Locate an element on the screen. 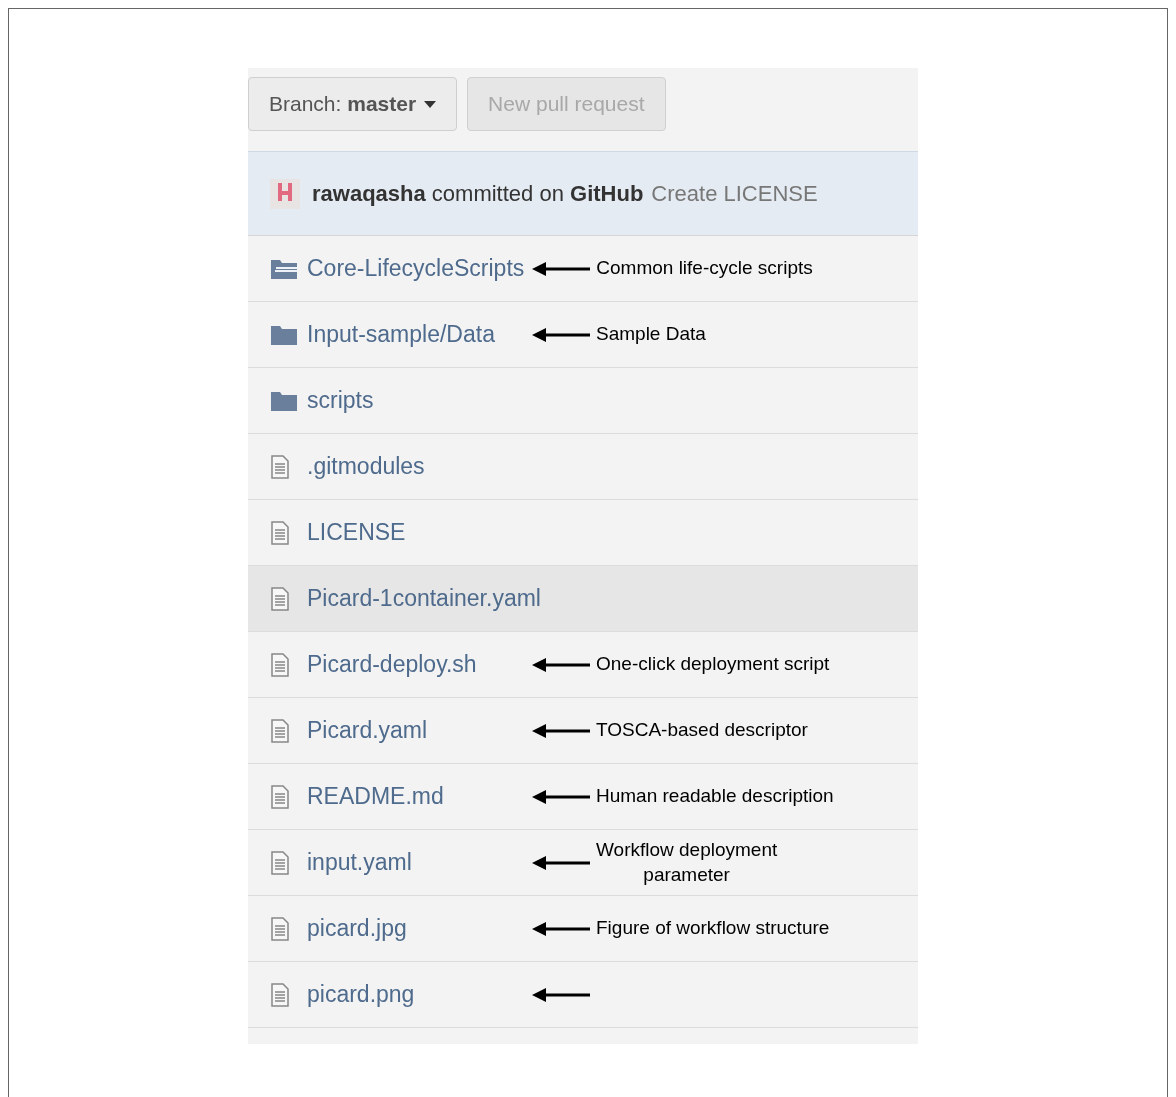 Image resolution: width=1176 pixels, height=1097 pixels. avatar-icon is located at coordinates (285, 193).